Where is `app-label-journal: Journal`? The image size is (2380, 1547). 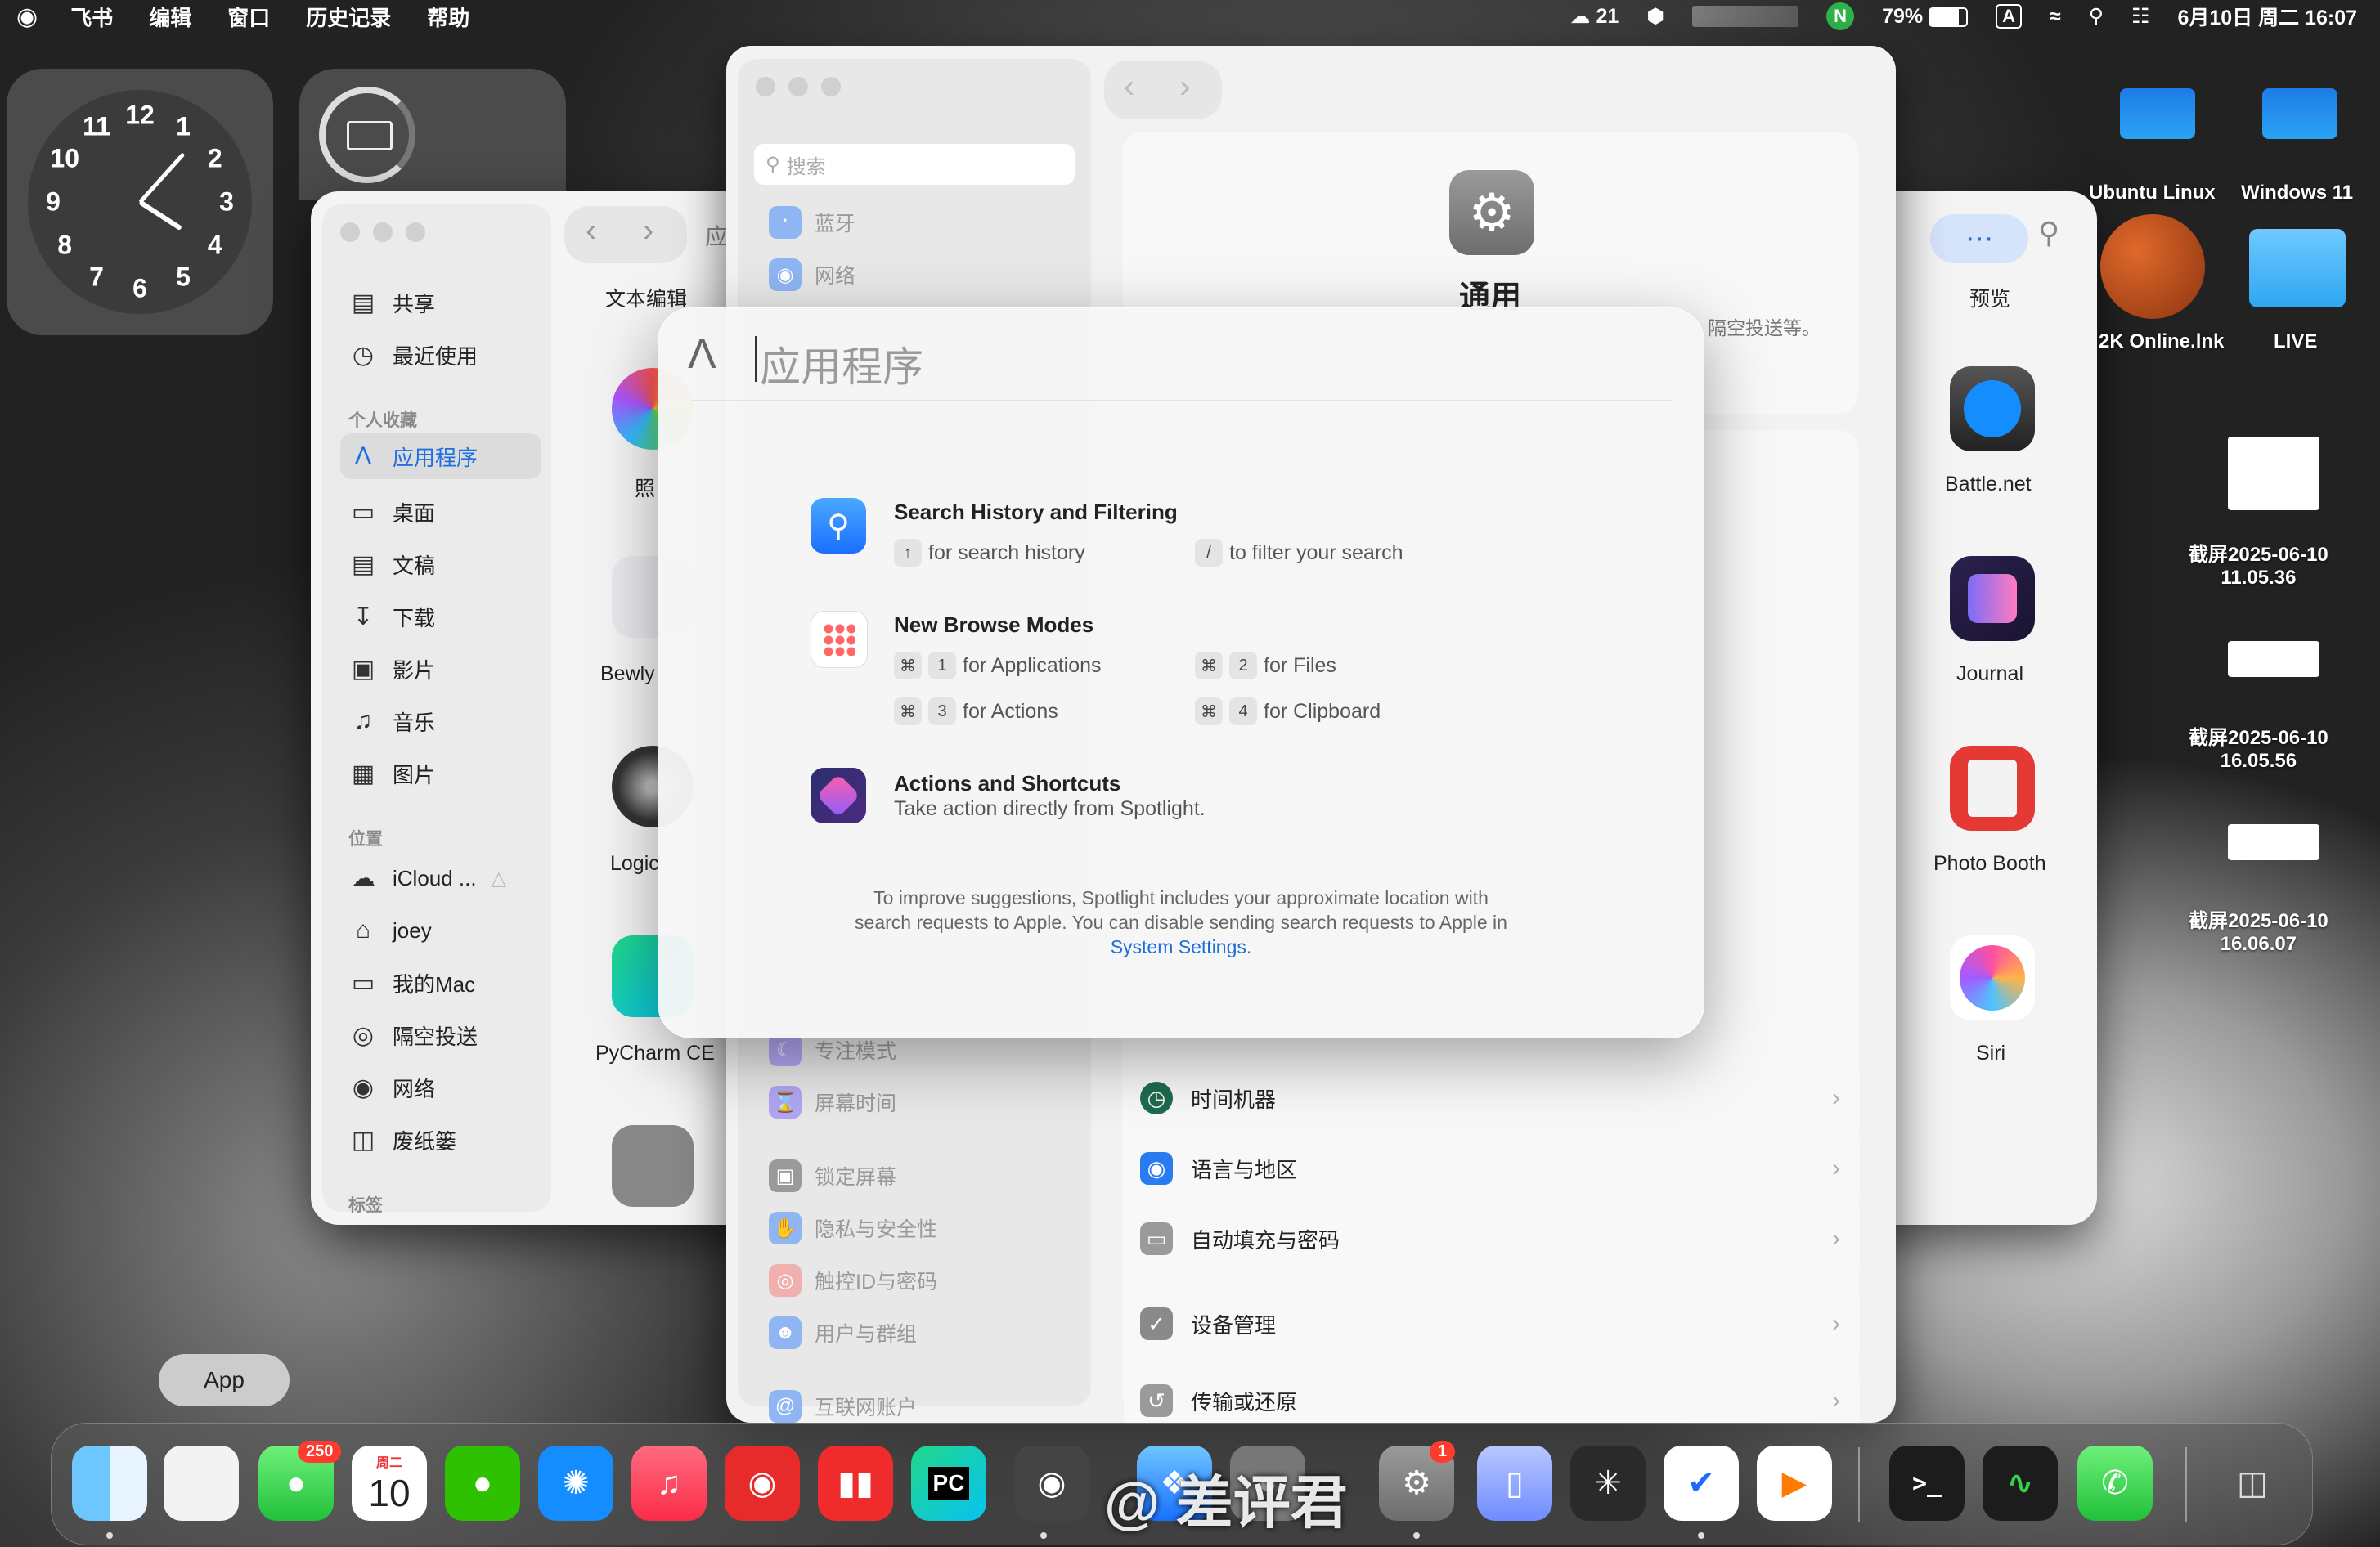 app-label-journal: Journal is located at coordinates (1989, 674).